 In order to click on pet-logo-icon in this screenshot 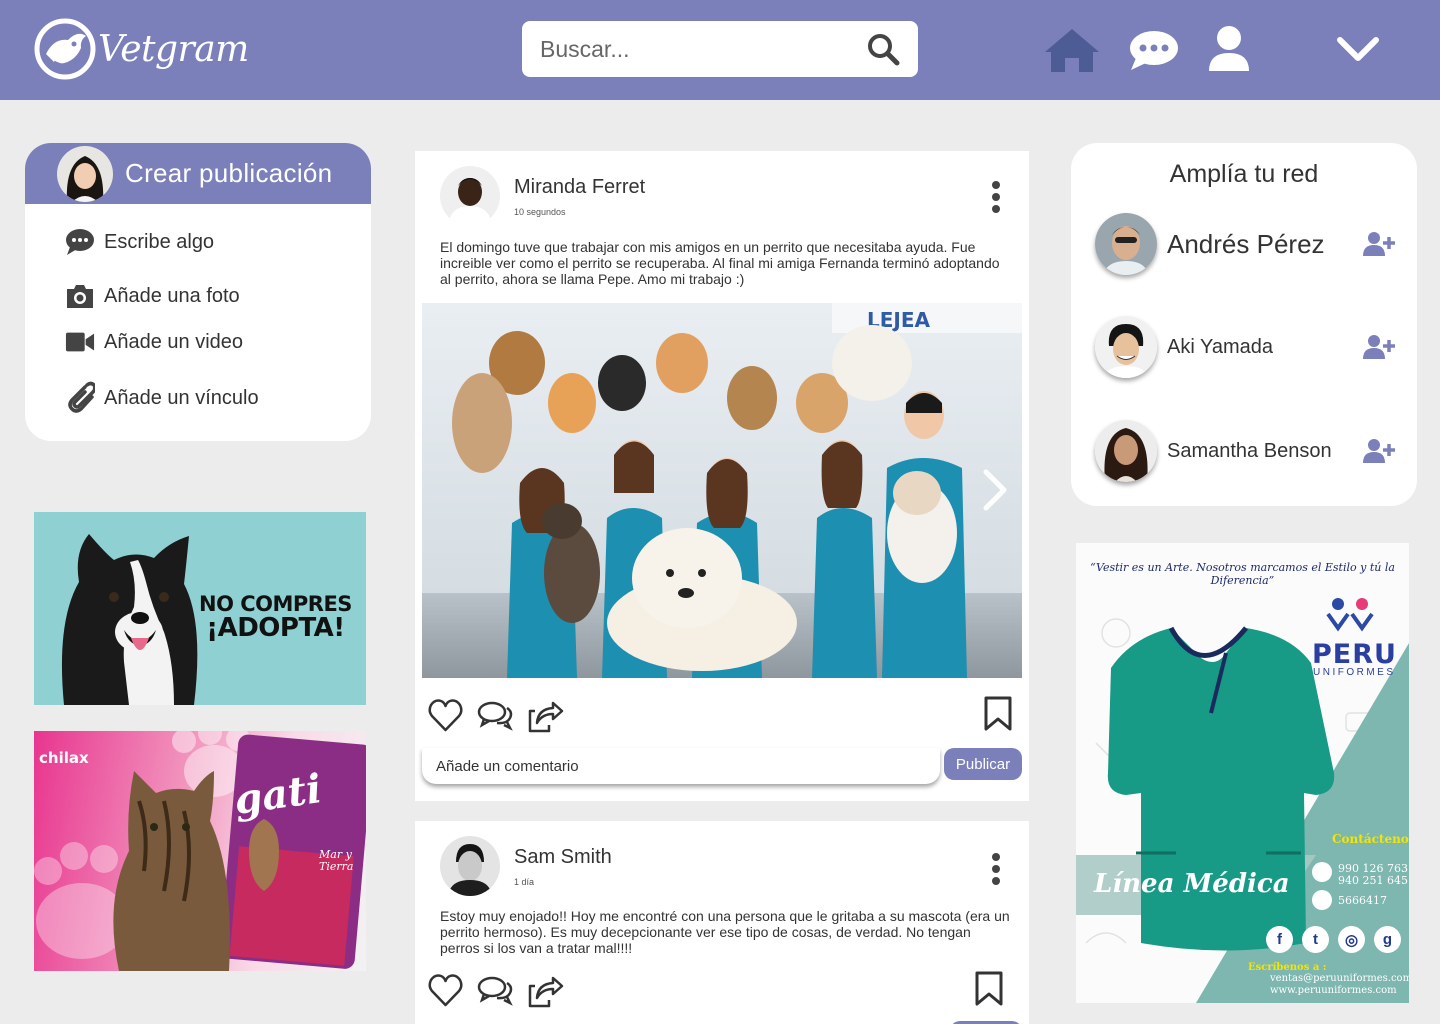, I will do `click(65, 49)`.